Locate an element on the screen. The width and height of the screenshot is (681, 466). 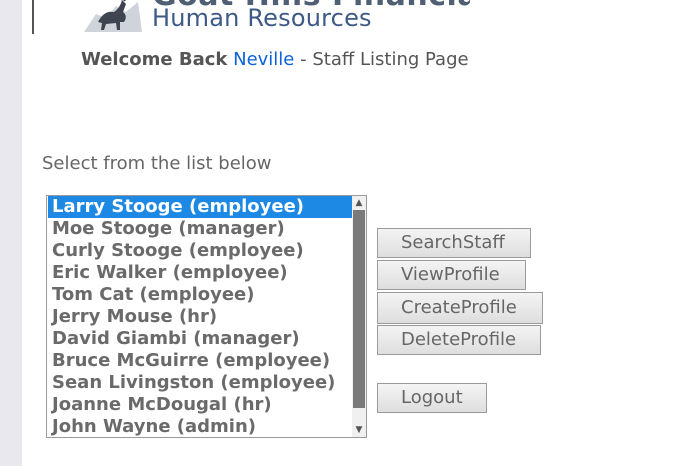
view-profile-button: ViewProfile is located at coordinates (451, 275).